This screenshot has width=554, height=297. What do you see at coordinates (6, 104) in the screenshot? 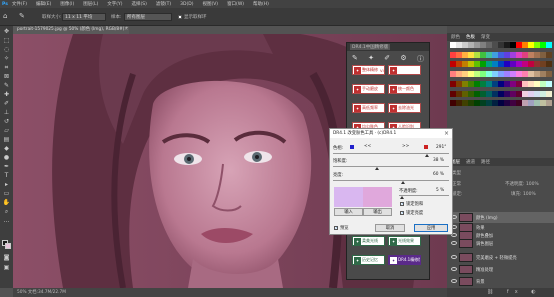
I see `brush-tool-icon: ✐` at bounding box center [6, 104].